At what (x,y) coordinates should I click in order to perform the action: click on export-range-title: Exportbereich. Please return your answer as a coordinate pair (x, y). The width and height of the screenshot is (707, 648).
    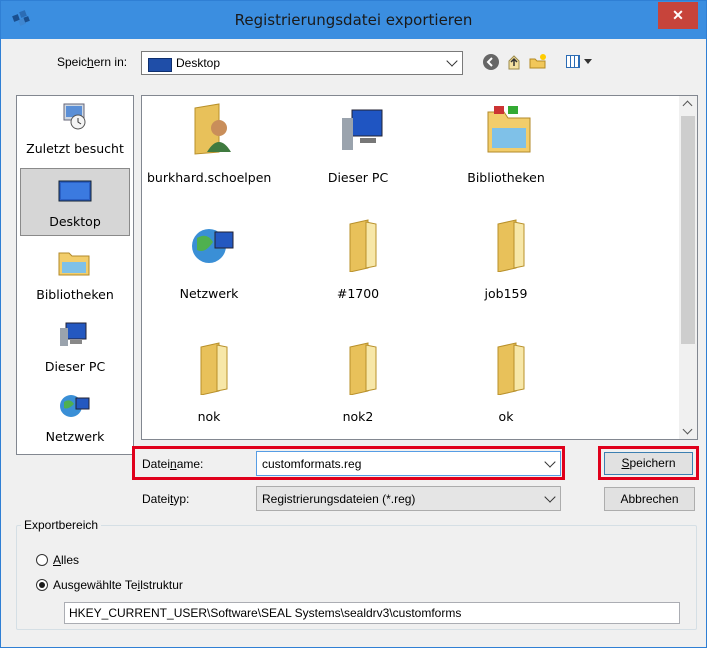
    Looking at the image, I should click on (61, 525).